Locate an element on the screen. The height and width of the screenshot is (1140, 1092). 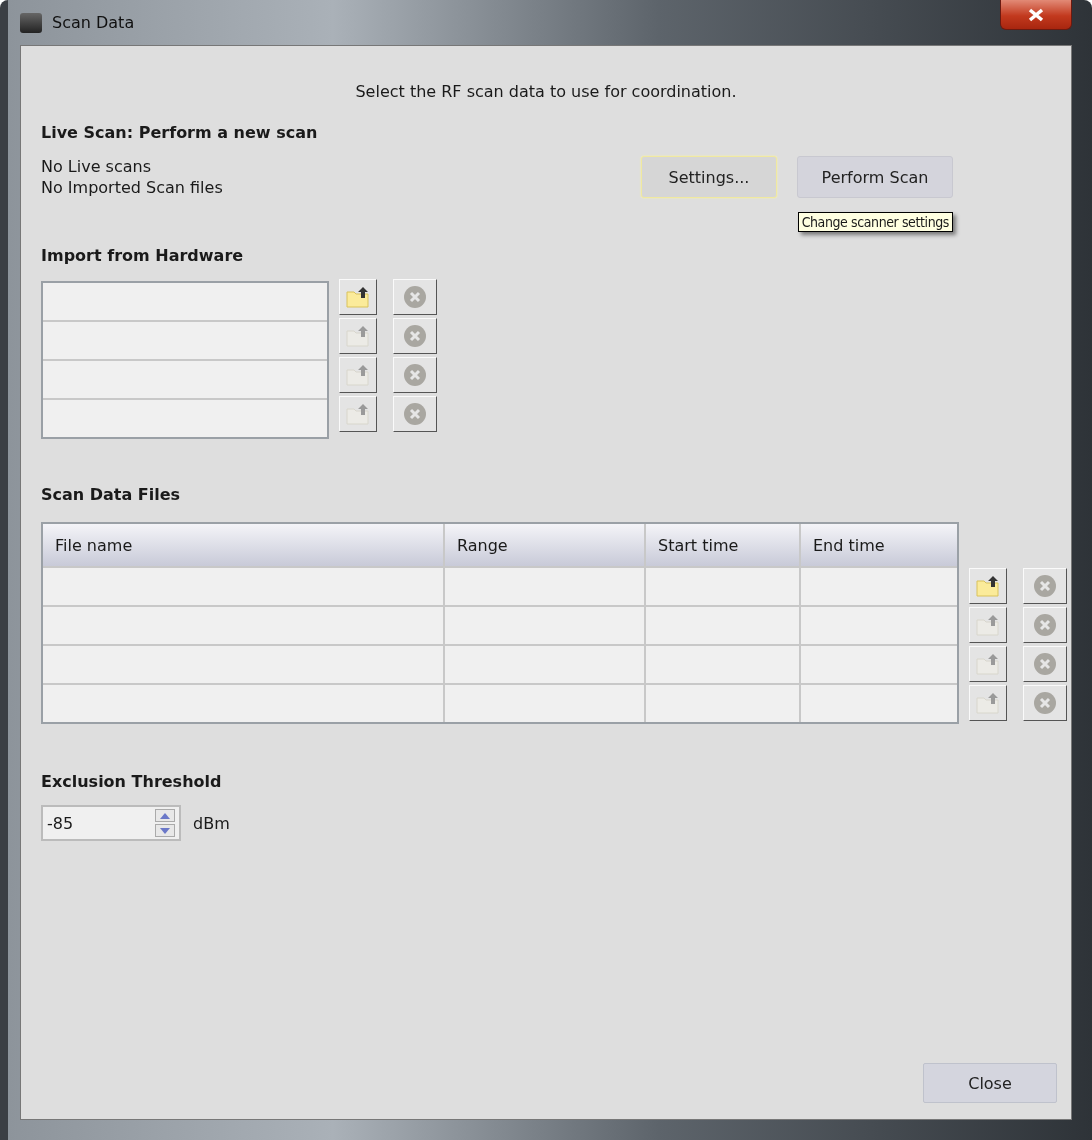
section-heading: Live Scan: Perform a new scan is located at coordinates (180, 132).